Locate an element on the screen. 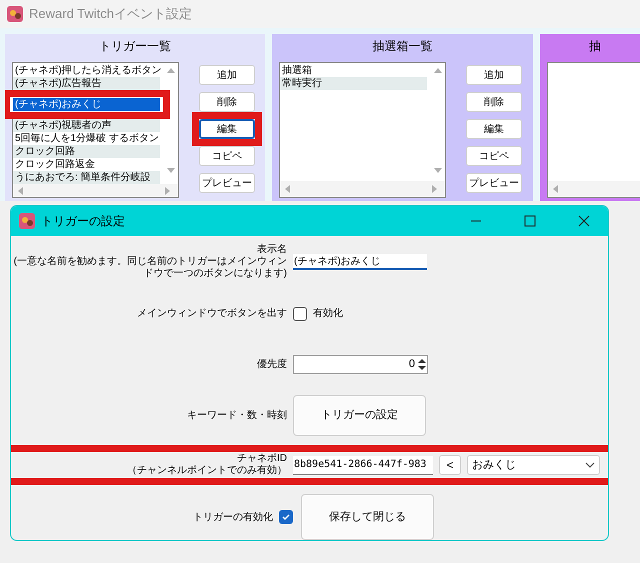 This screenshot has height=563, width=640. save-close-button: 保存して閉じる is located at coordinates (367, 517).